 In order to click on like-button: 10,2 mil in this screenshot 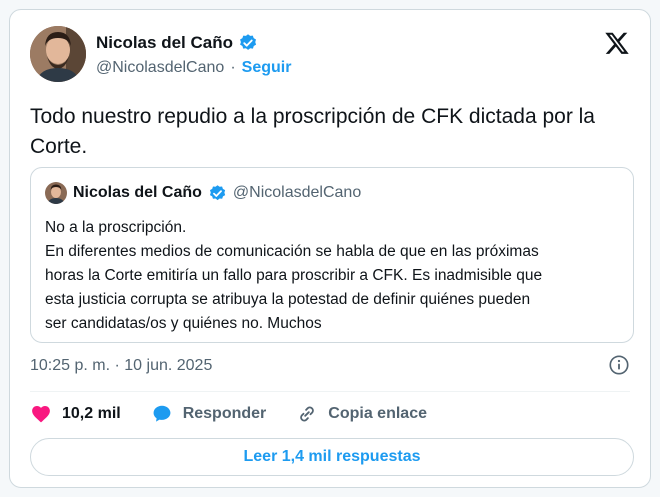, I will do `click(75, 414)`.